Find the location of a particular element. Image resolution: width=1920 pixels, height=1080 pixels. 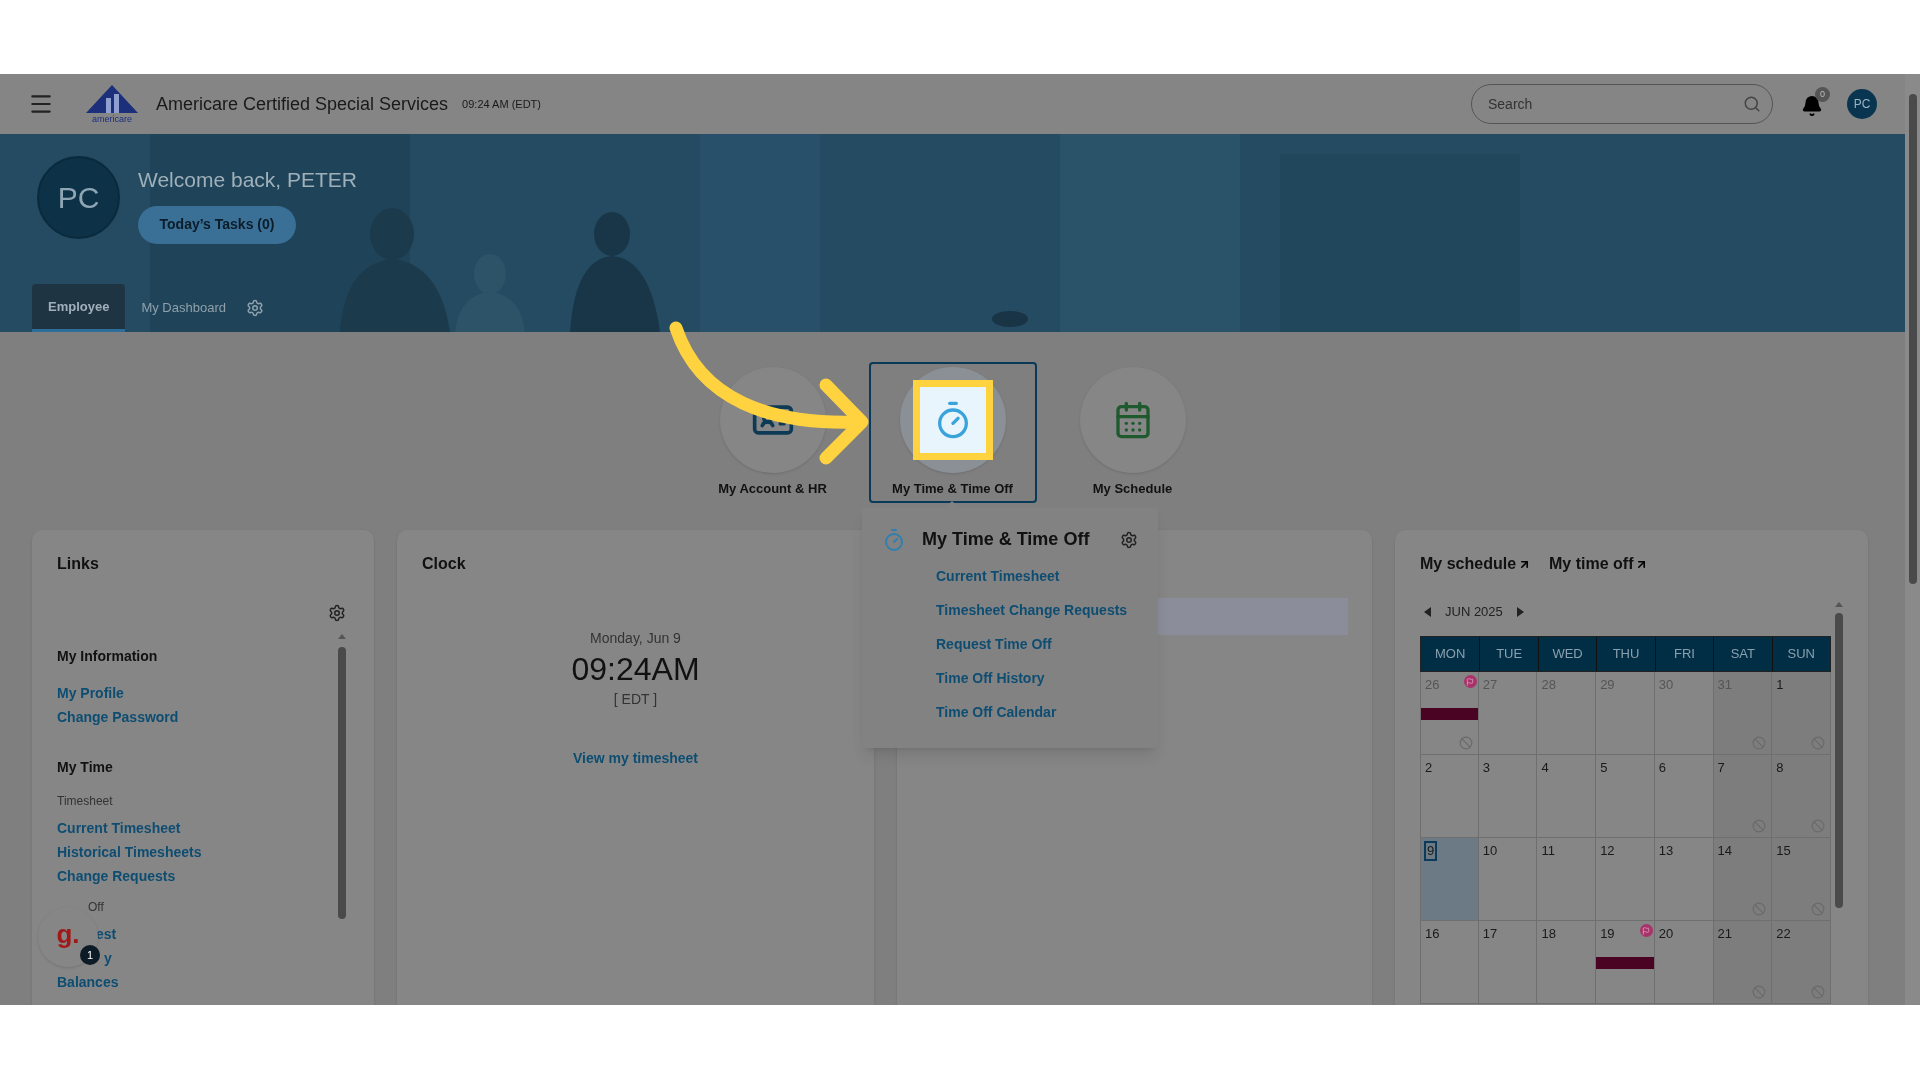

stopwatch-icon is located at coordinates (894, 539).